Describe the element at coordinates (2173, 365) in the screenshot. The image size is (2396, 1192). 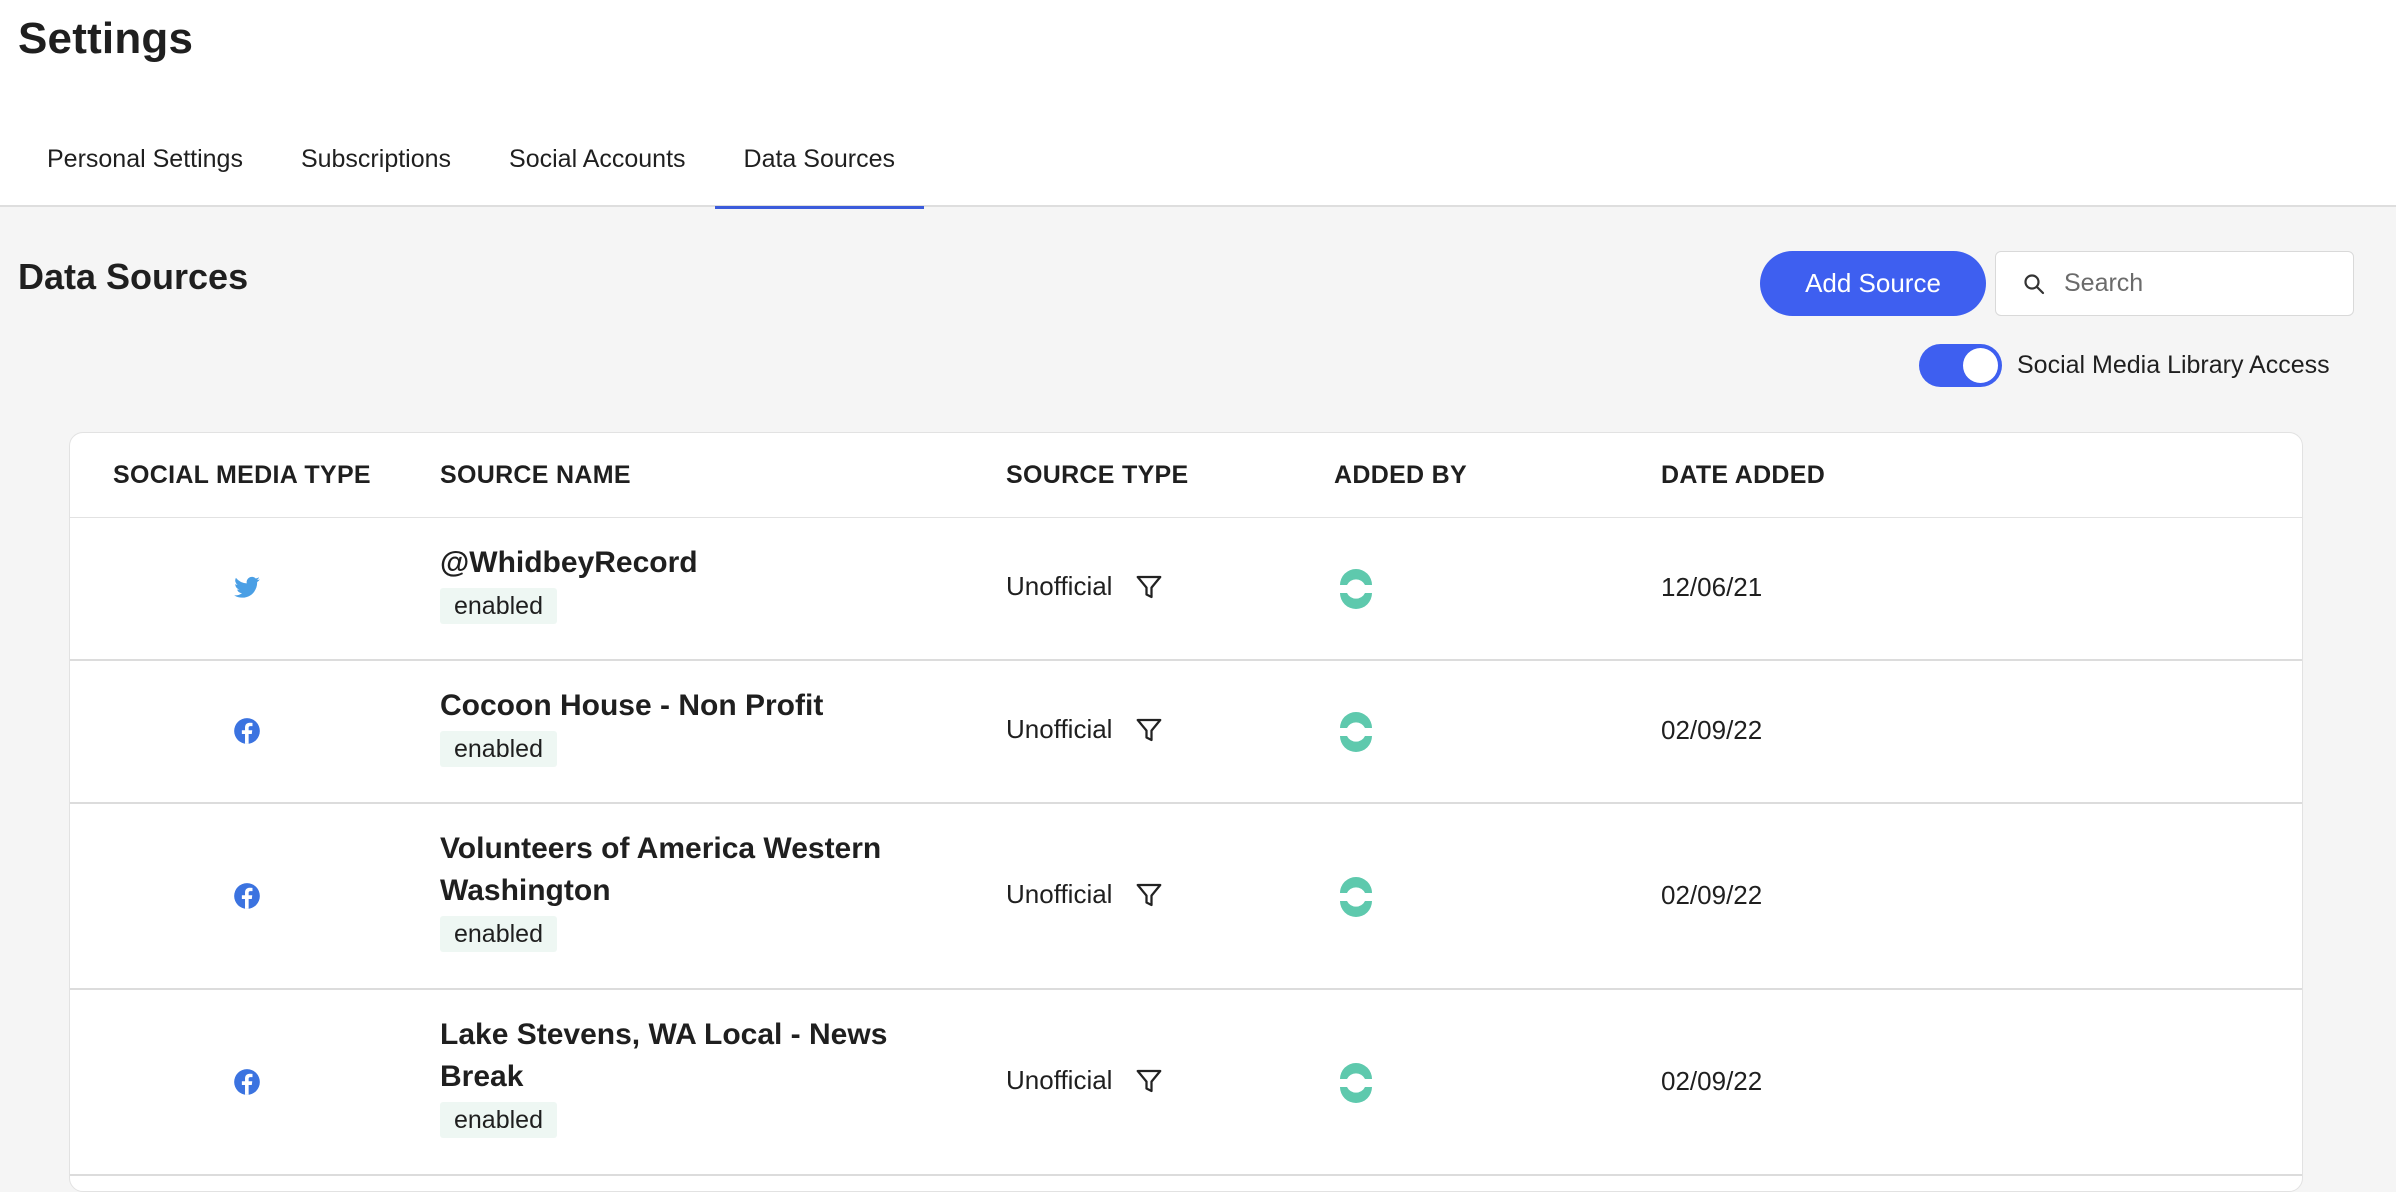
I see `toggle-label: Social Media Library Access` at that location.